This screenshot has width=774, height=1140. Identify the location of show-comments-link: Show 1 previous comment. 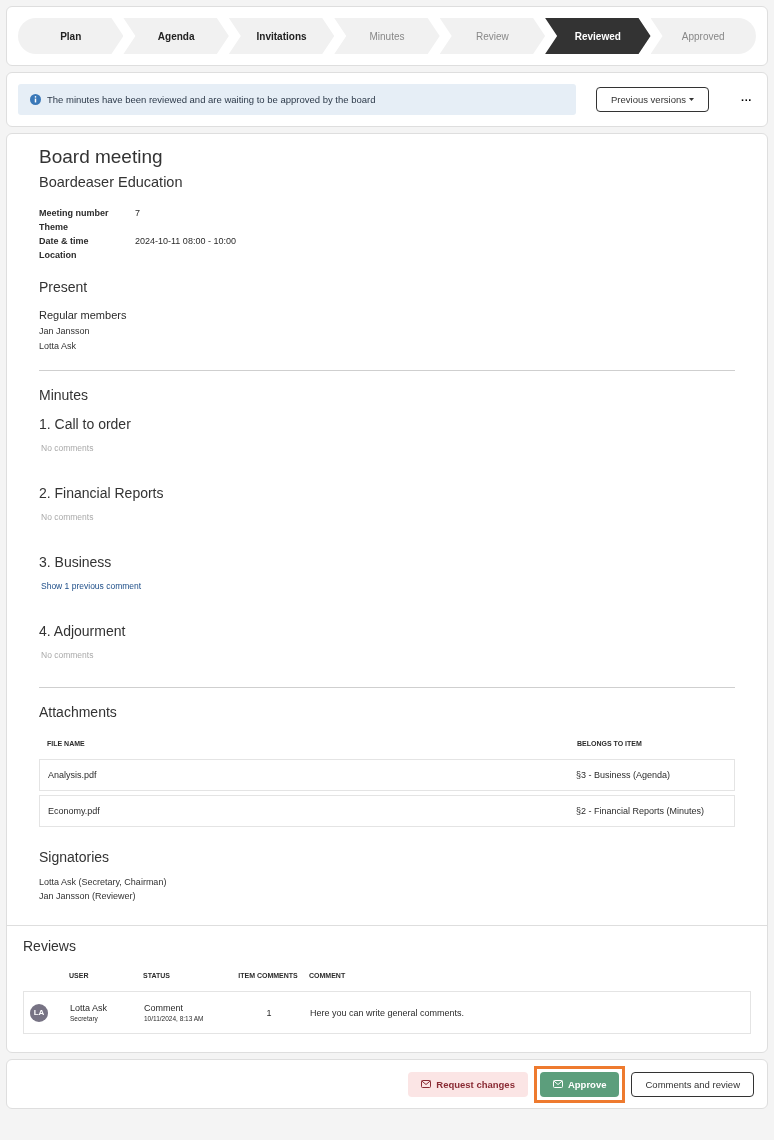
(91, 586).